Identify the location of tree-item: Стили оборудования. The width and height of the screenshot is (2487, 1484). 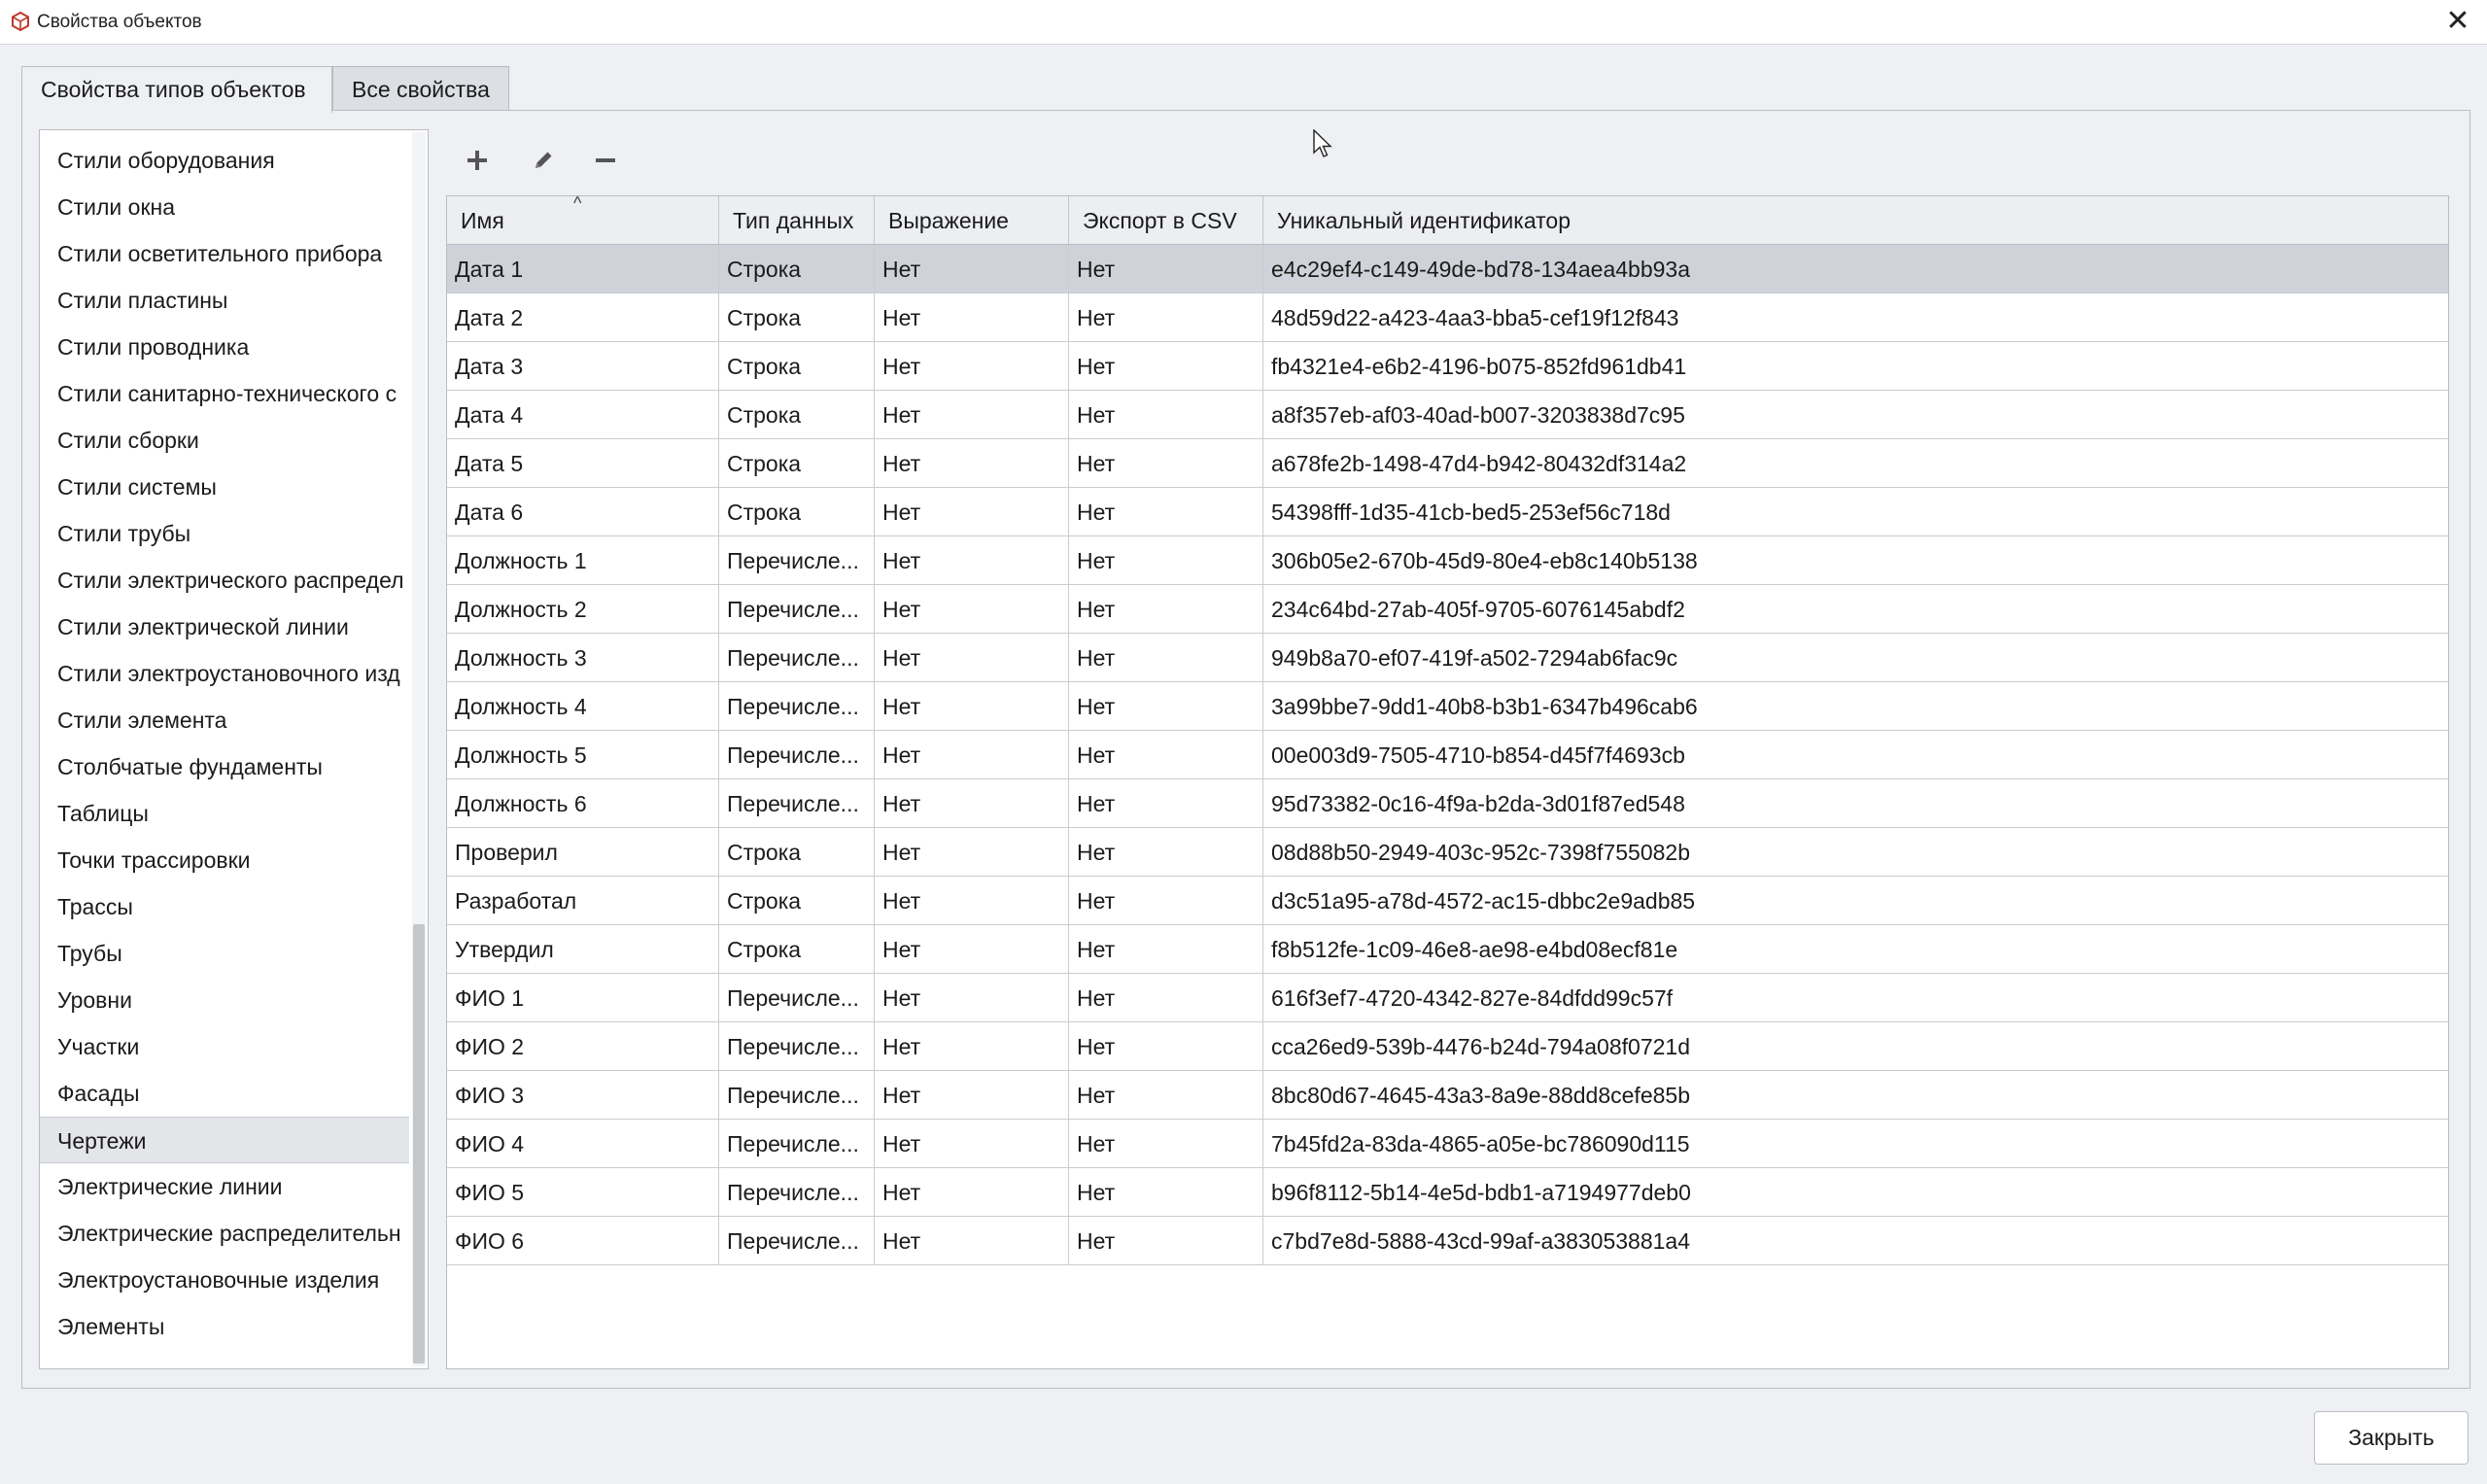
(225, 160).